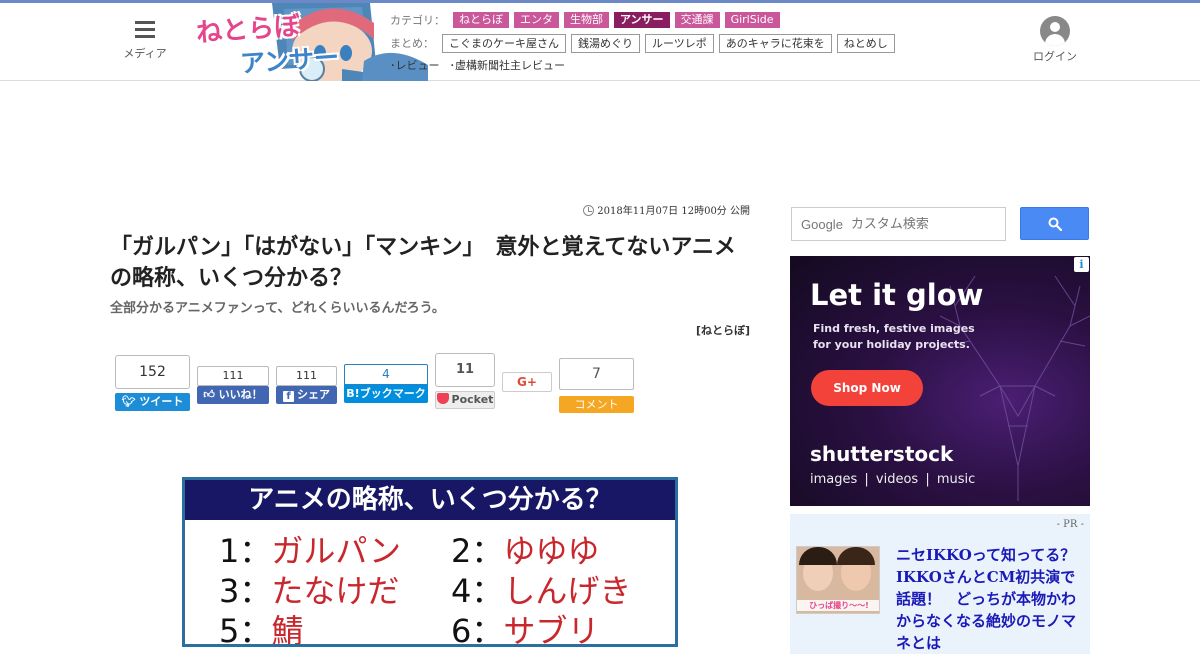 The width and height of the screenshot is (1200, 654). What do you see at coordinates (211, 394) in the screenshot?
I see `thumbs-up-icon: 👍︎` at bounding box center [211, 394].